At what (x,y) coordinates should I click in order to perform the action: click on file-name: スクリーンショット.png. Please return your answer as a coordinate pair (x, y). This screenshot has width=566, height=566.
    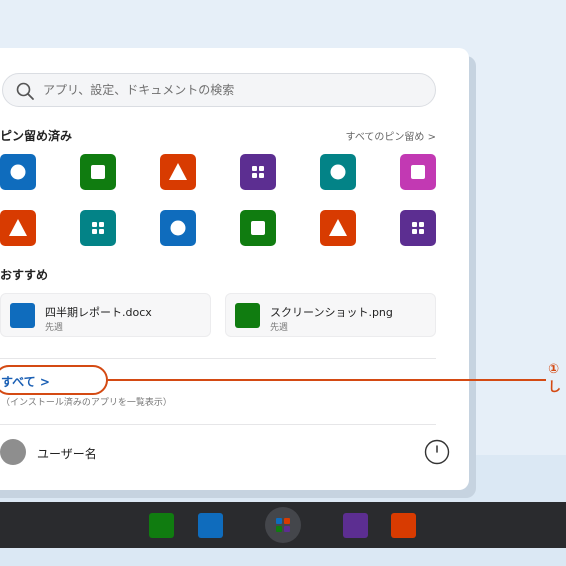
    Looking at the image, I should click on (331, 312).